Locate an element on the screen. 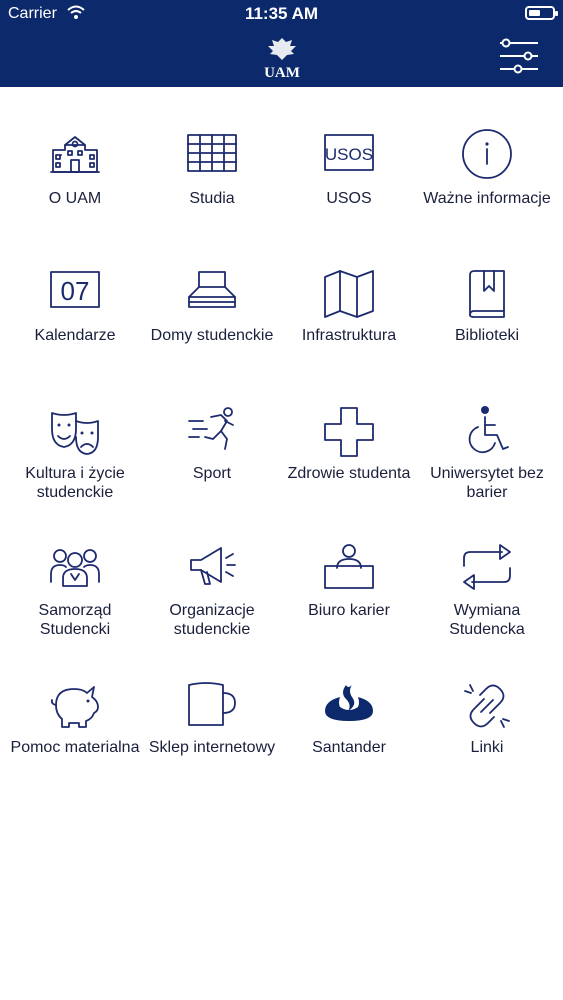 The image size is (563, 1000). tile-biuro-karier: Biuro karier is located at coordinates (349, 604).